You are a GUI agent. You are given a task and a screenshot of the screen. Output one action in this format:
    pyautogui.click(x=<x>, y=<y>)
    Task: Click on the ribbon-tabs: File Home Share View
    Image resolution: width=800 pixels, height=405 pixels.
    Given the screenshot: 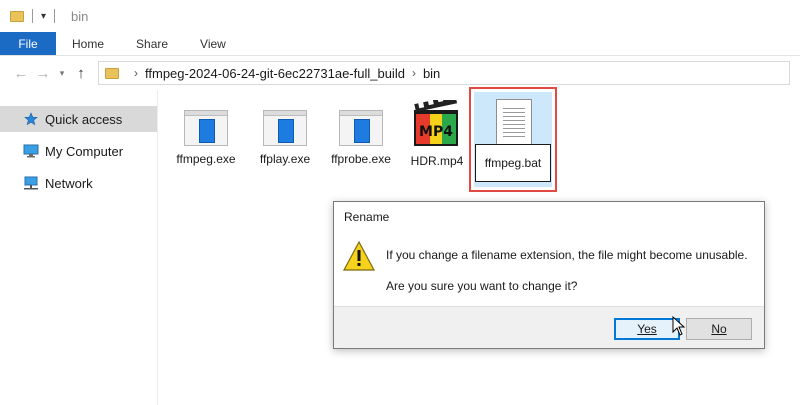 What is the action you would take?
    pyautogui.click(x=400, y=44)
    